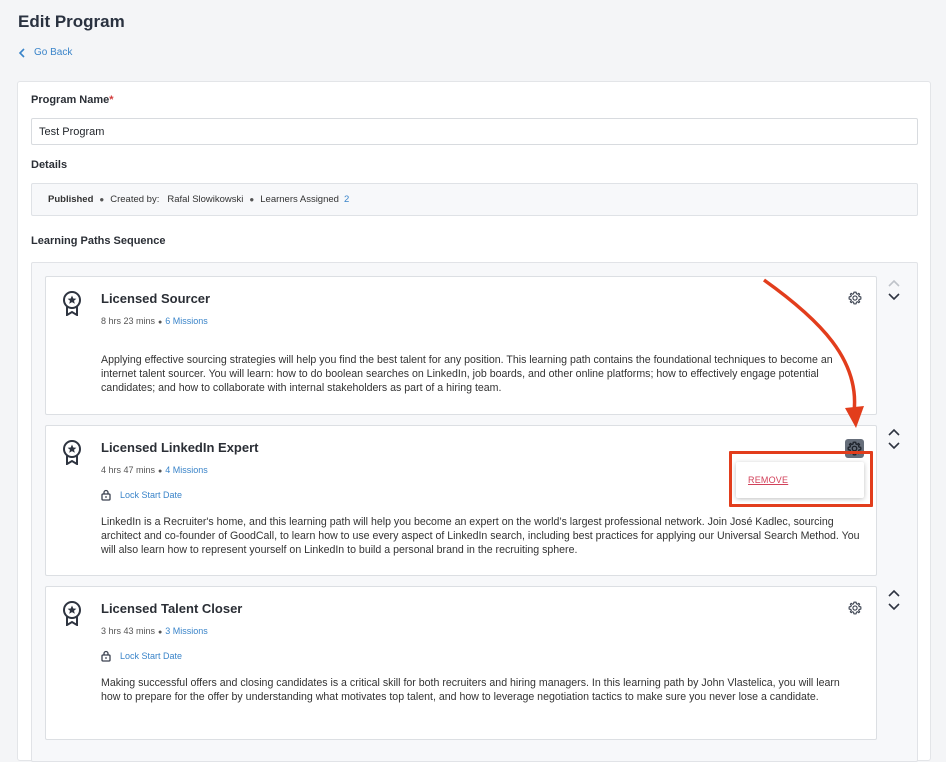 The height and width of the screenshot is (762, 946). I want to click on learning-path-title: Licensed Sourcer, so click(156, 298).